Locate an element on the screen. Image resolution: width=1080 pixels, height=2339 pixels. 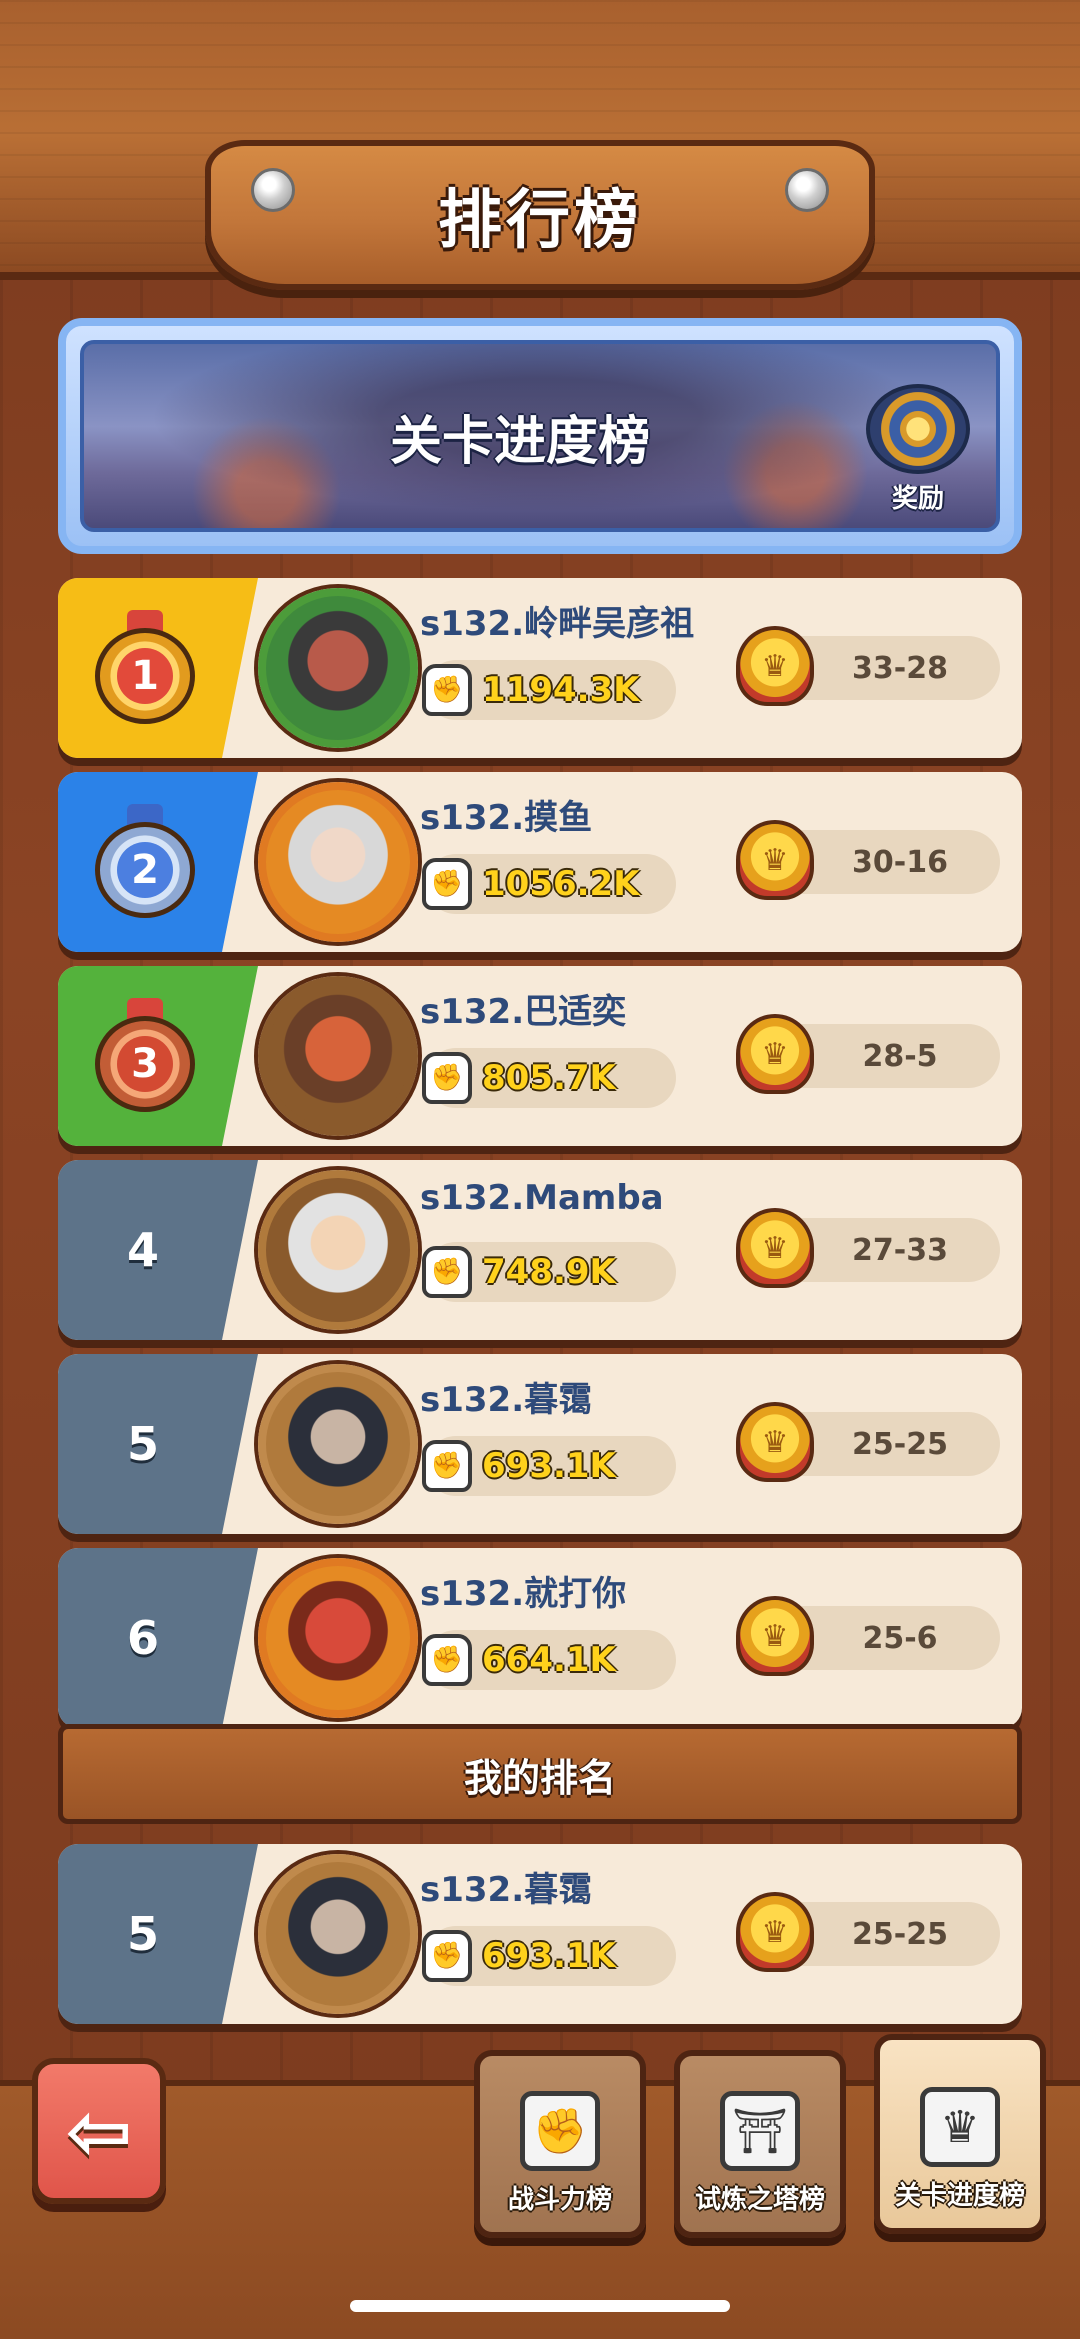
leaderboard-row: 5 s132.暮霭 ✊ 693.1K 25-25 ♛ is located at coordinates (540, 1444).